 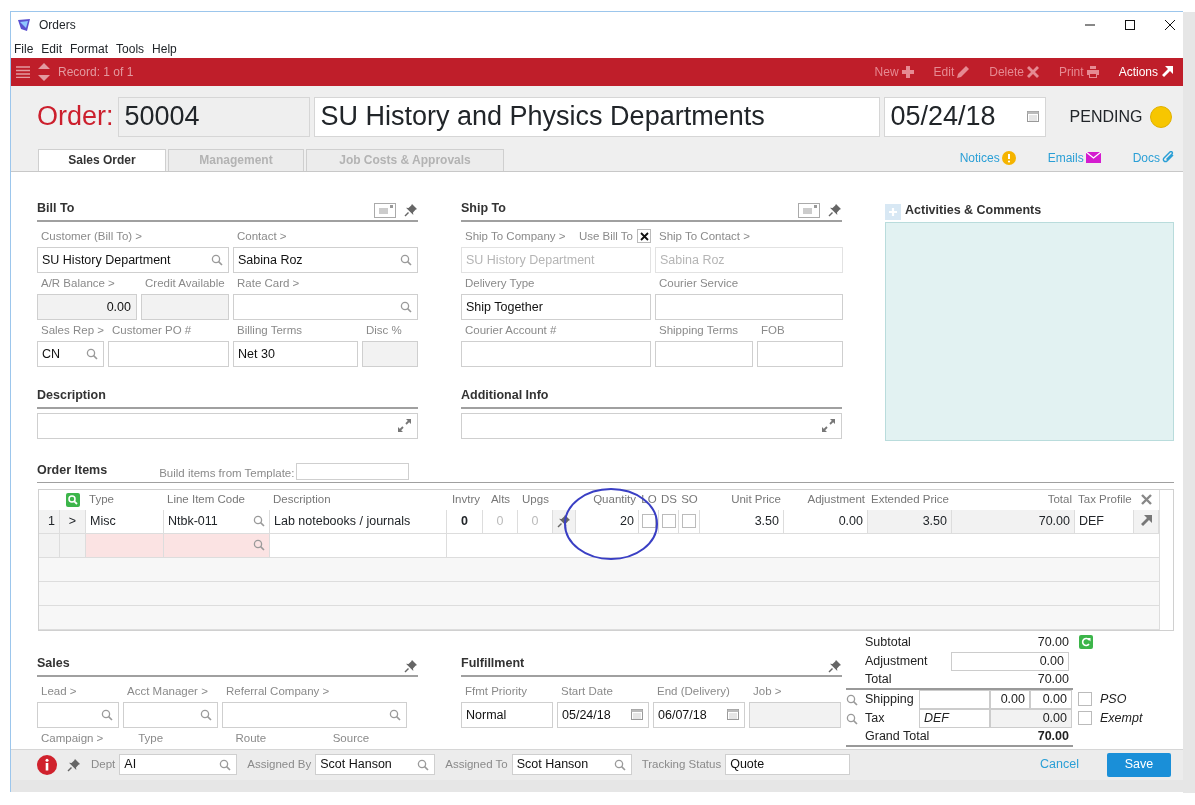 What do you see at coordinates (1145, 72) in the screenshot?
I see `toolbar-button: Actions` at bounding box center [1145, 72].